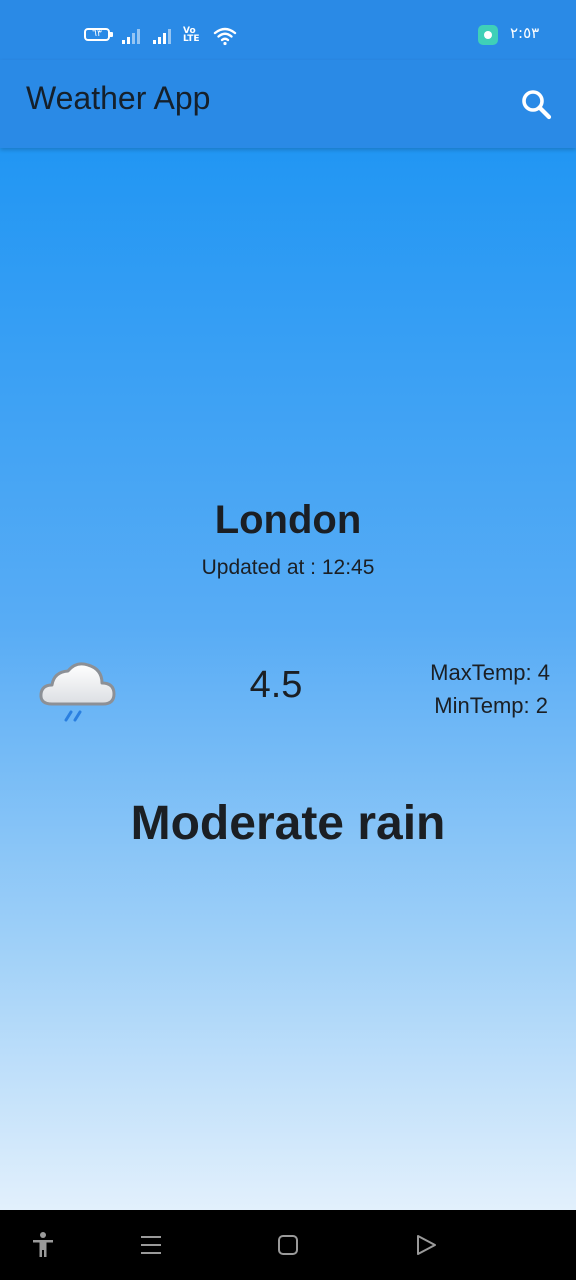  What do you see at coordinates (288, 823) in the screenshot?
I see `weather-condition: Moderate rain` at bounding box center [288, 823].